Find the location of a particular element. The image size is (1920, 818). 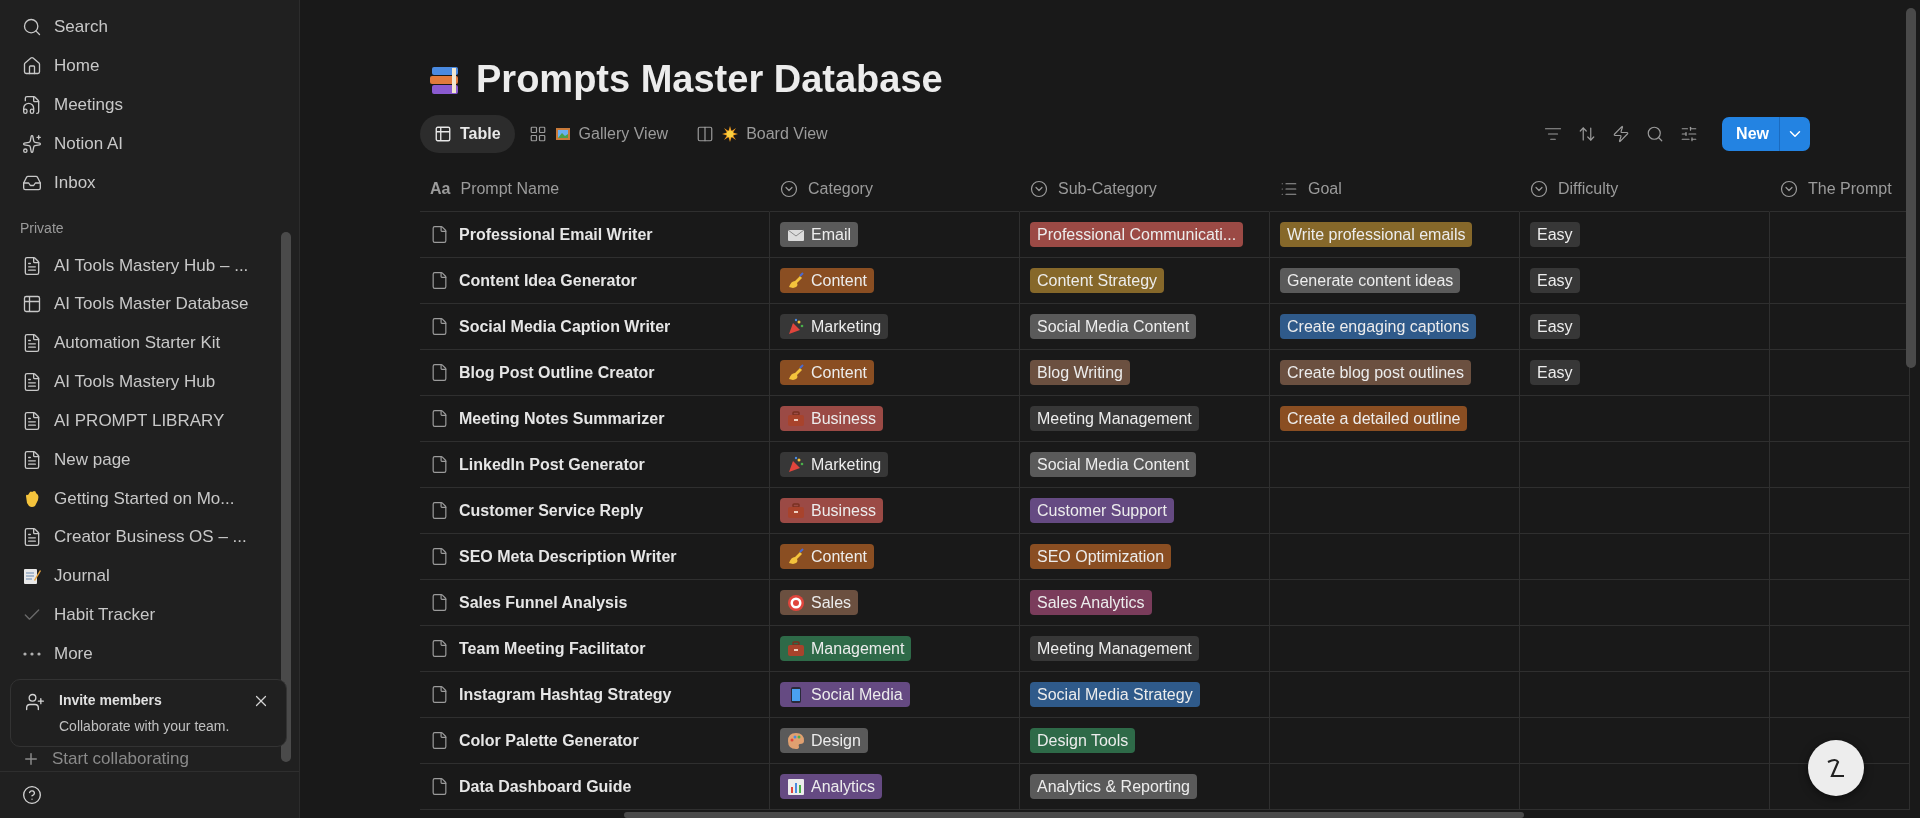

grid-icon is located at coordinates (537, 134).